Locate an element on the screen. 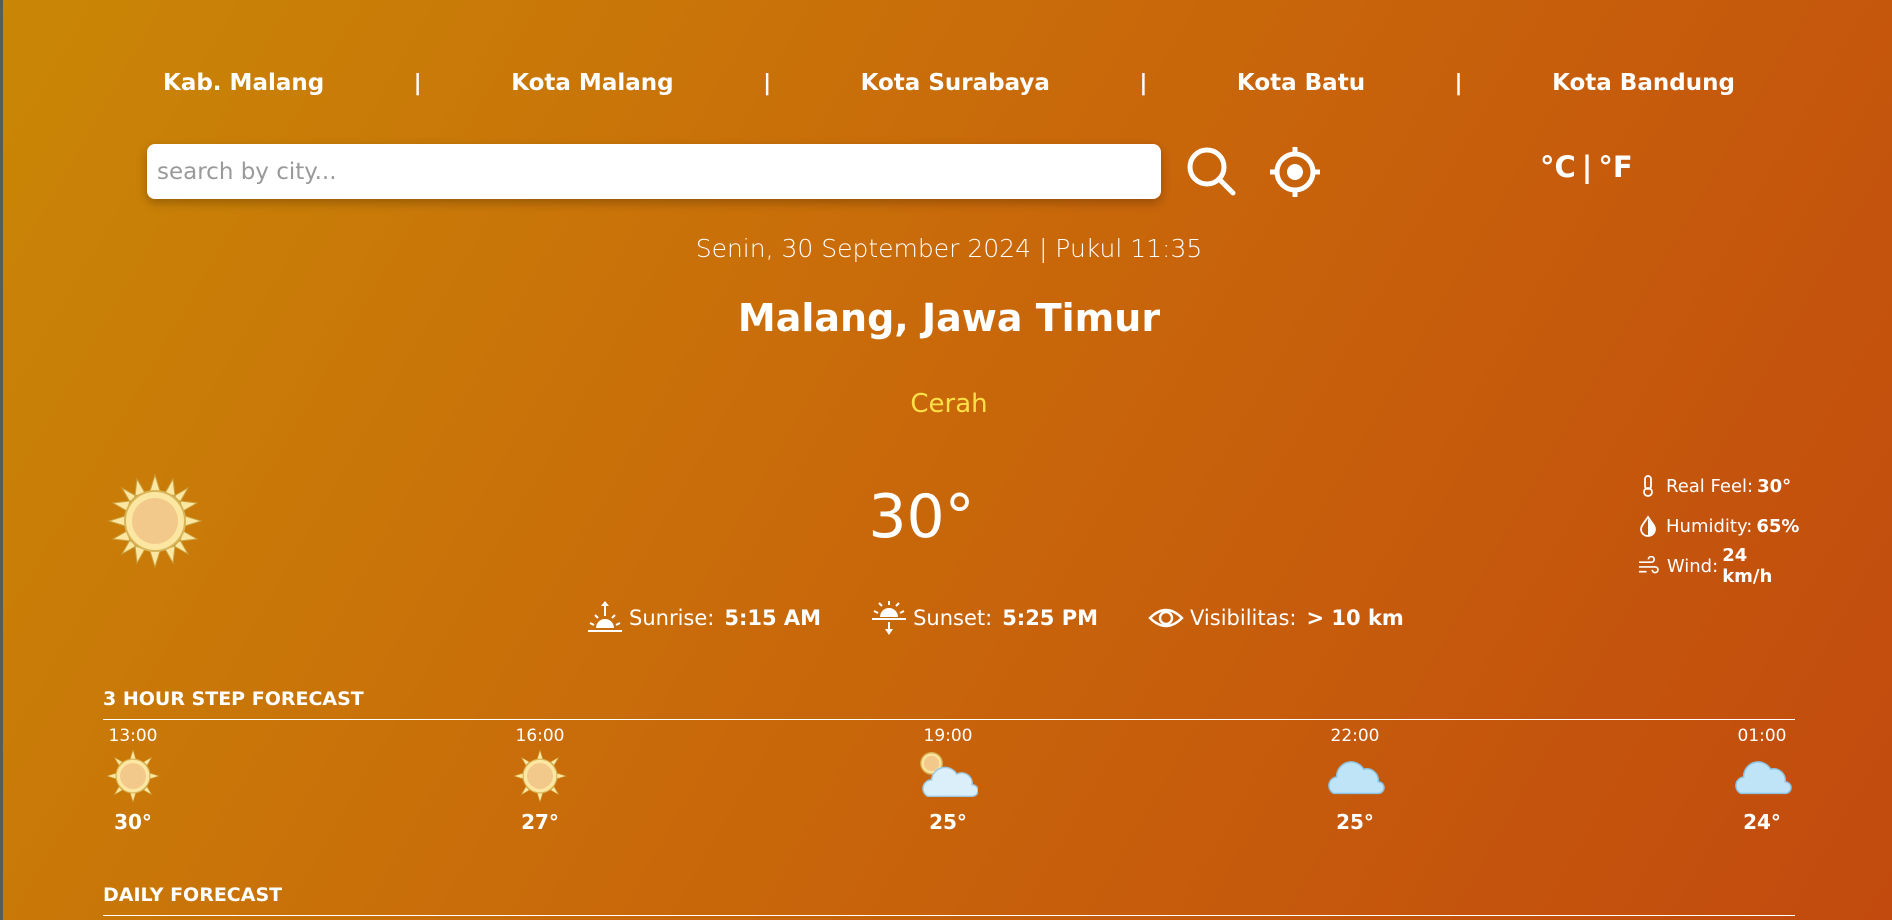 This screenshot has height=920, width=1892. window-left-edge is located at coordinates (1, 460).